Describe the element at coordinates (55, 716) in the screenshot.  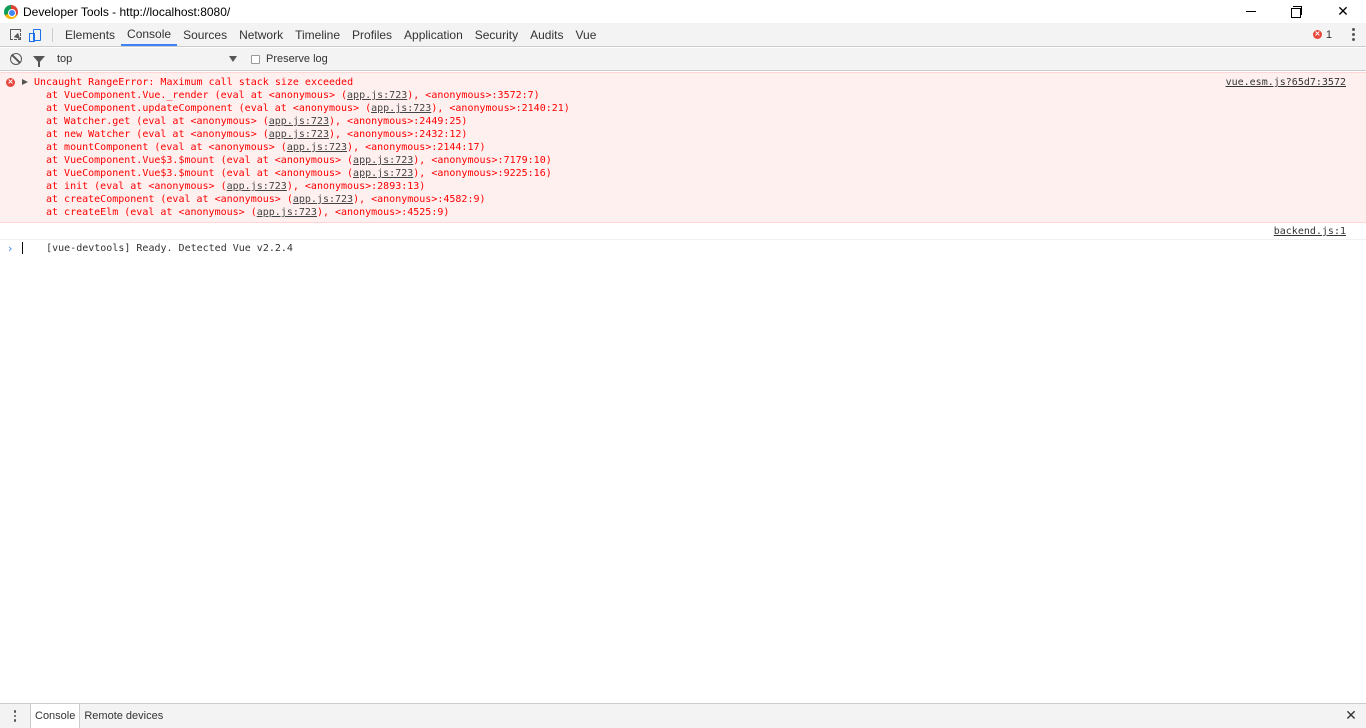
I see `drawer-tab-console: Console` at that location.